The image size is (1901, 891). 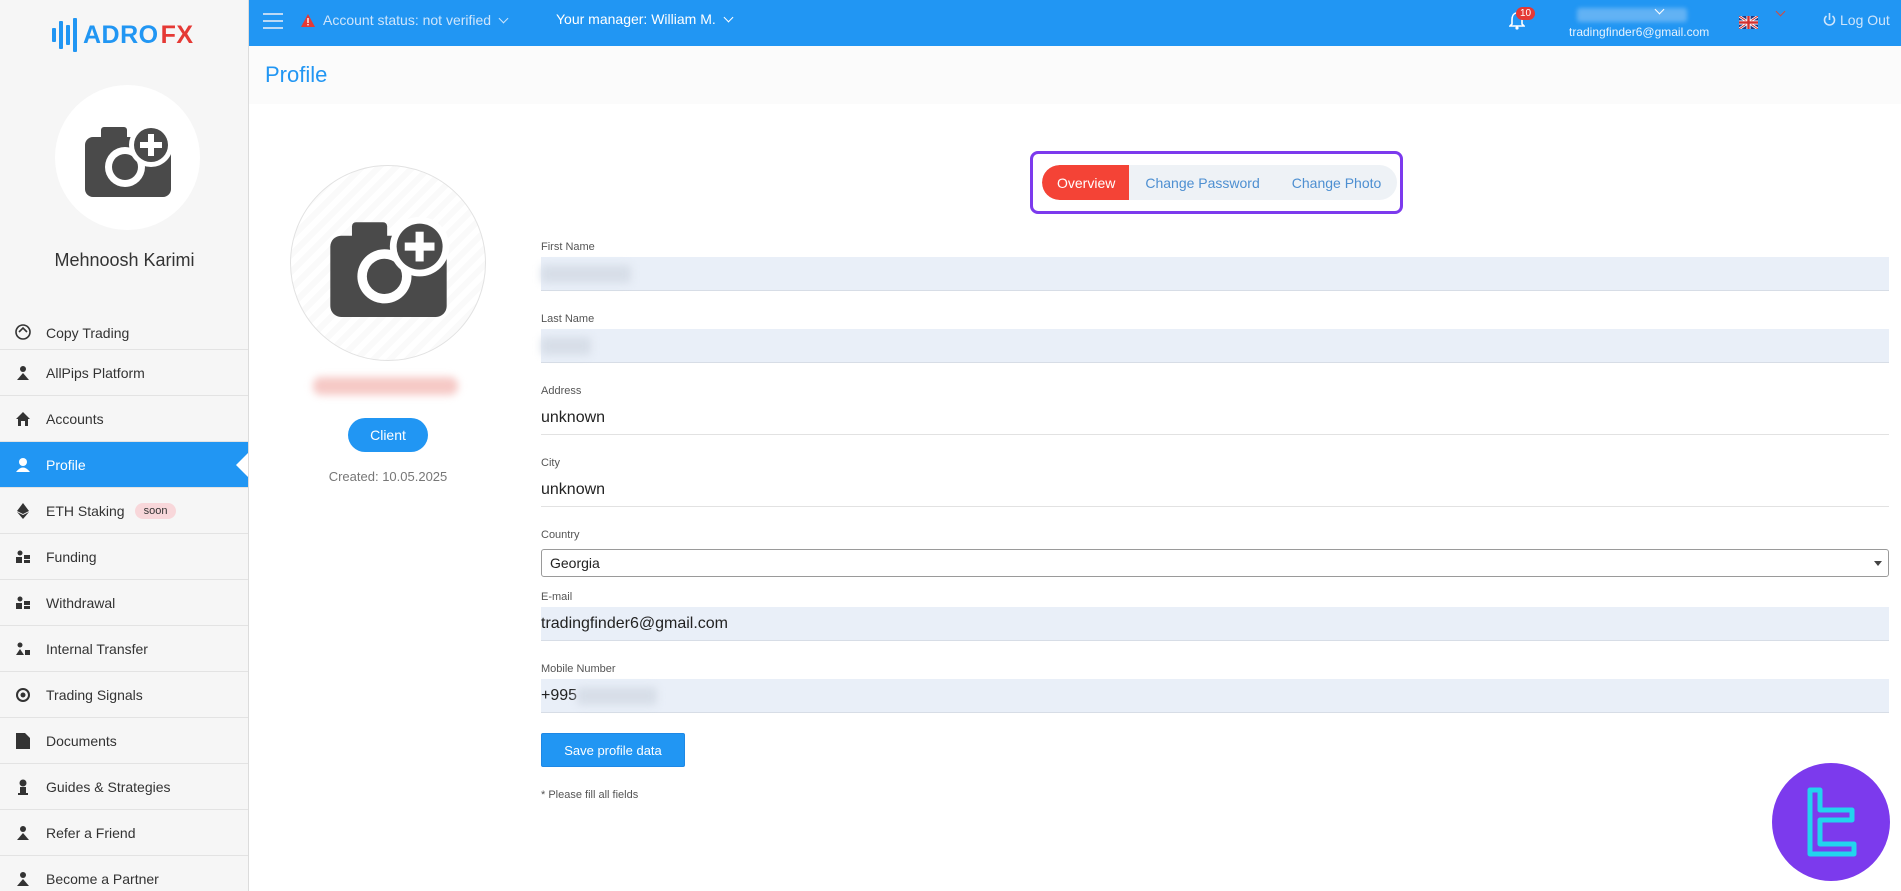 What do you see at coordinates (561, 391) in the screenshot?
I see `address-label: Address` at bounding box center [561, 391].